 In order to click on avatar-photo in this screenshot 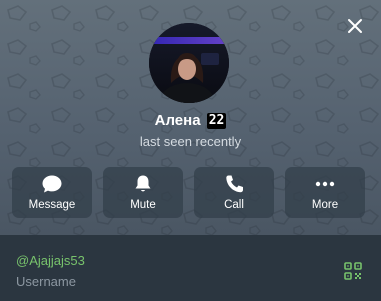, I will do `click(189, 63)`.